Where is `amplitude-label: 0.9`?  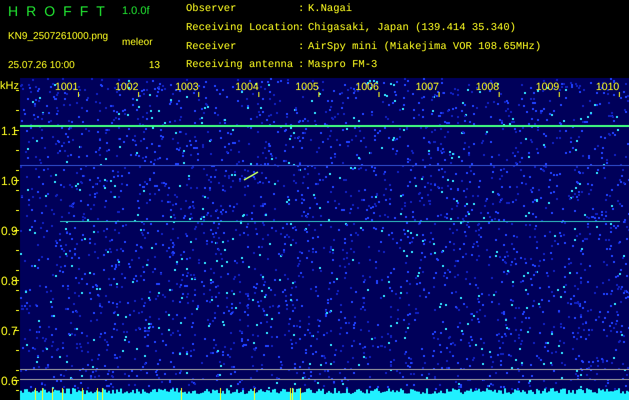 amplitude-label: 0.9 is located at coordinates (9, 231).